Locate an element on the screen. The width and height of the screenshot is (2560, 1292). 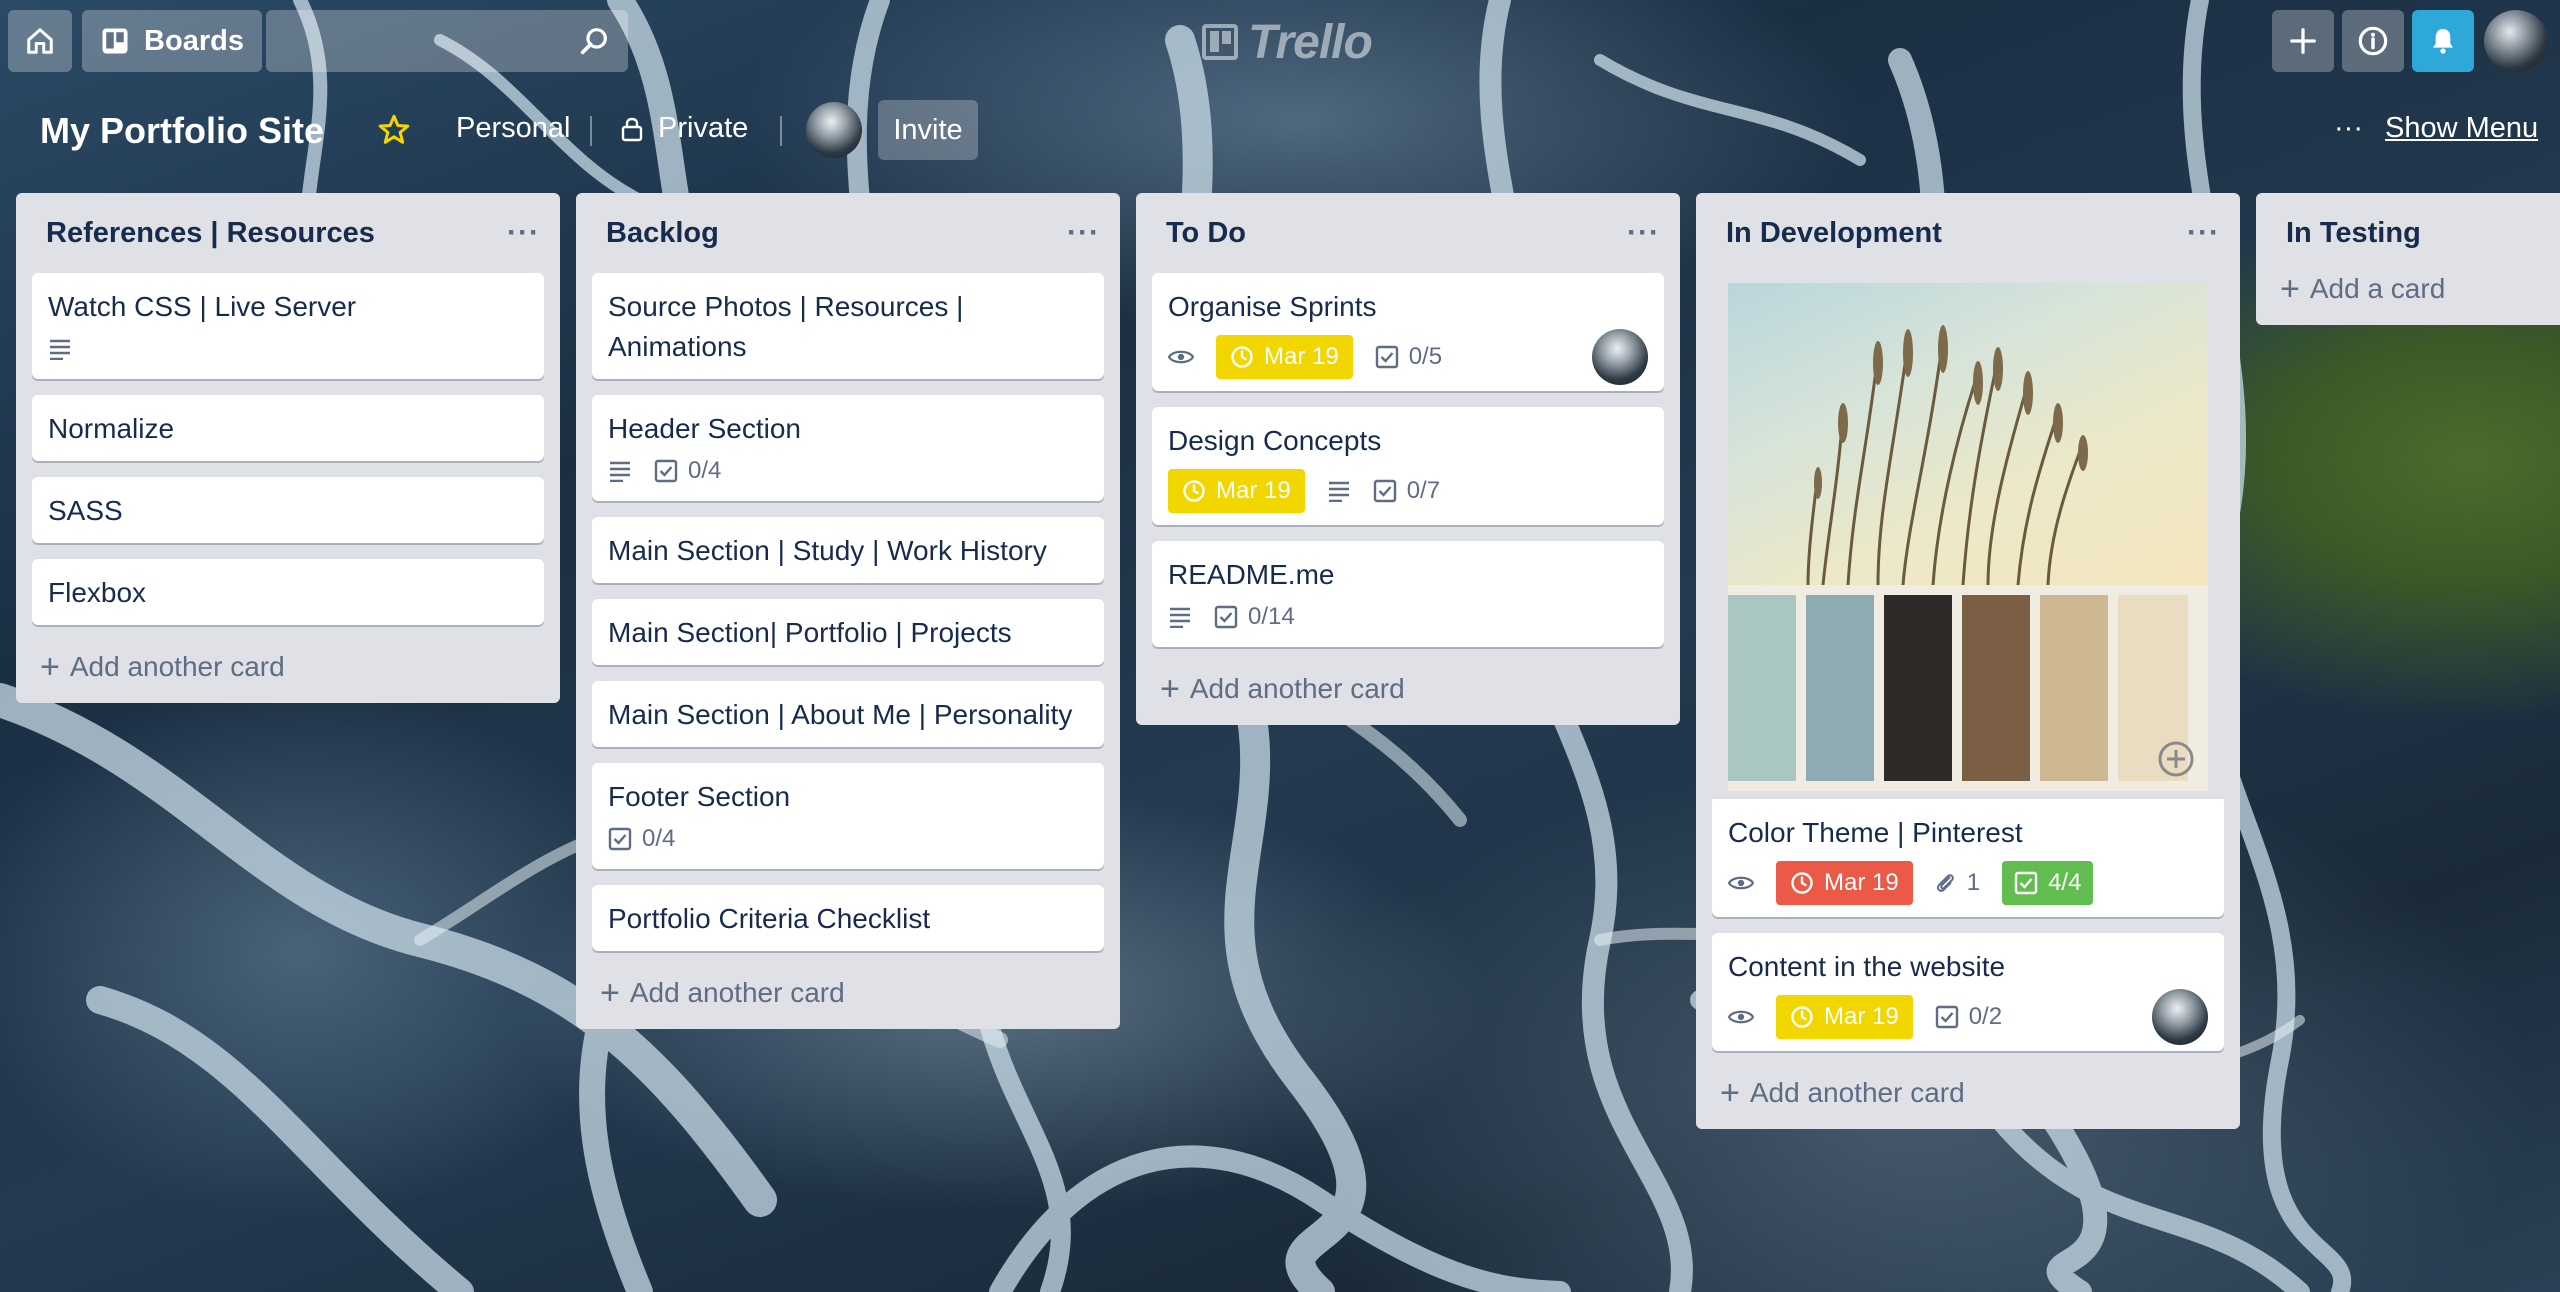
card-title: Content in the website is located at coordinates (1867, 966).